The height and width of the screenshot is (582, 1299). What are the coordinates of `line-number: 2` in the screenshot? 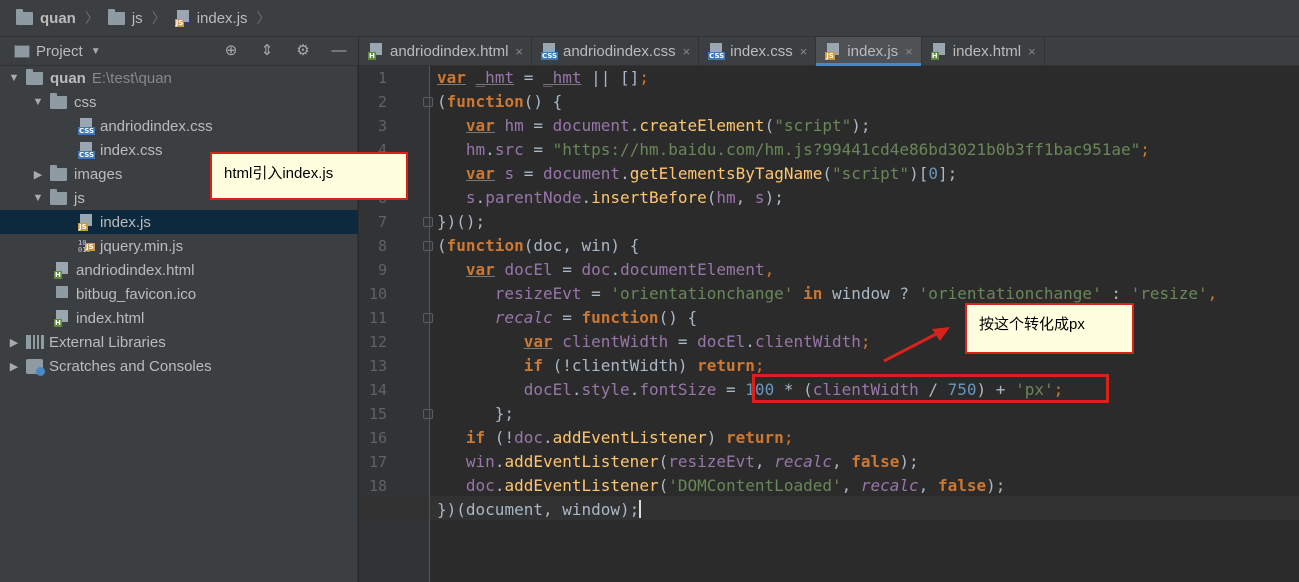 It's located at (382, 102).